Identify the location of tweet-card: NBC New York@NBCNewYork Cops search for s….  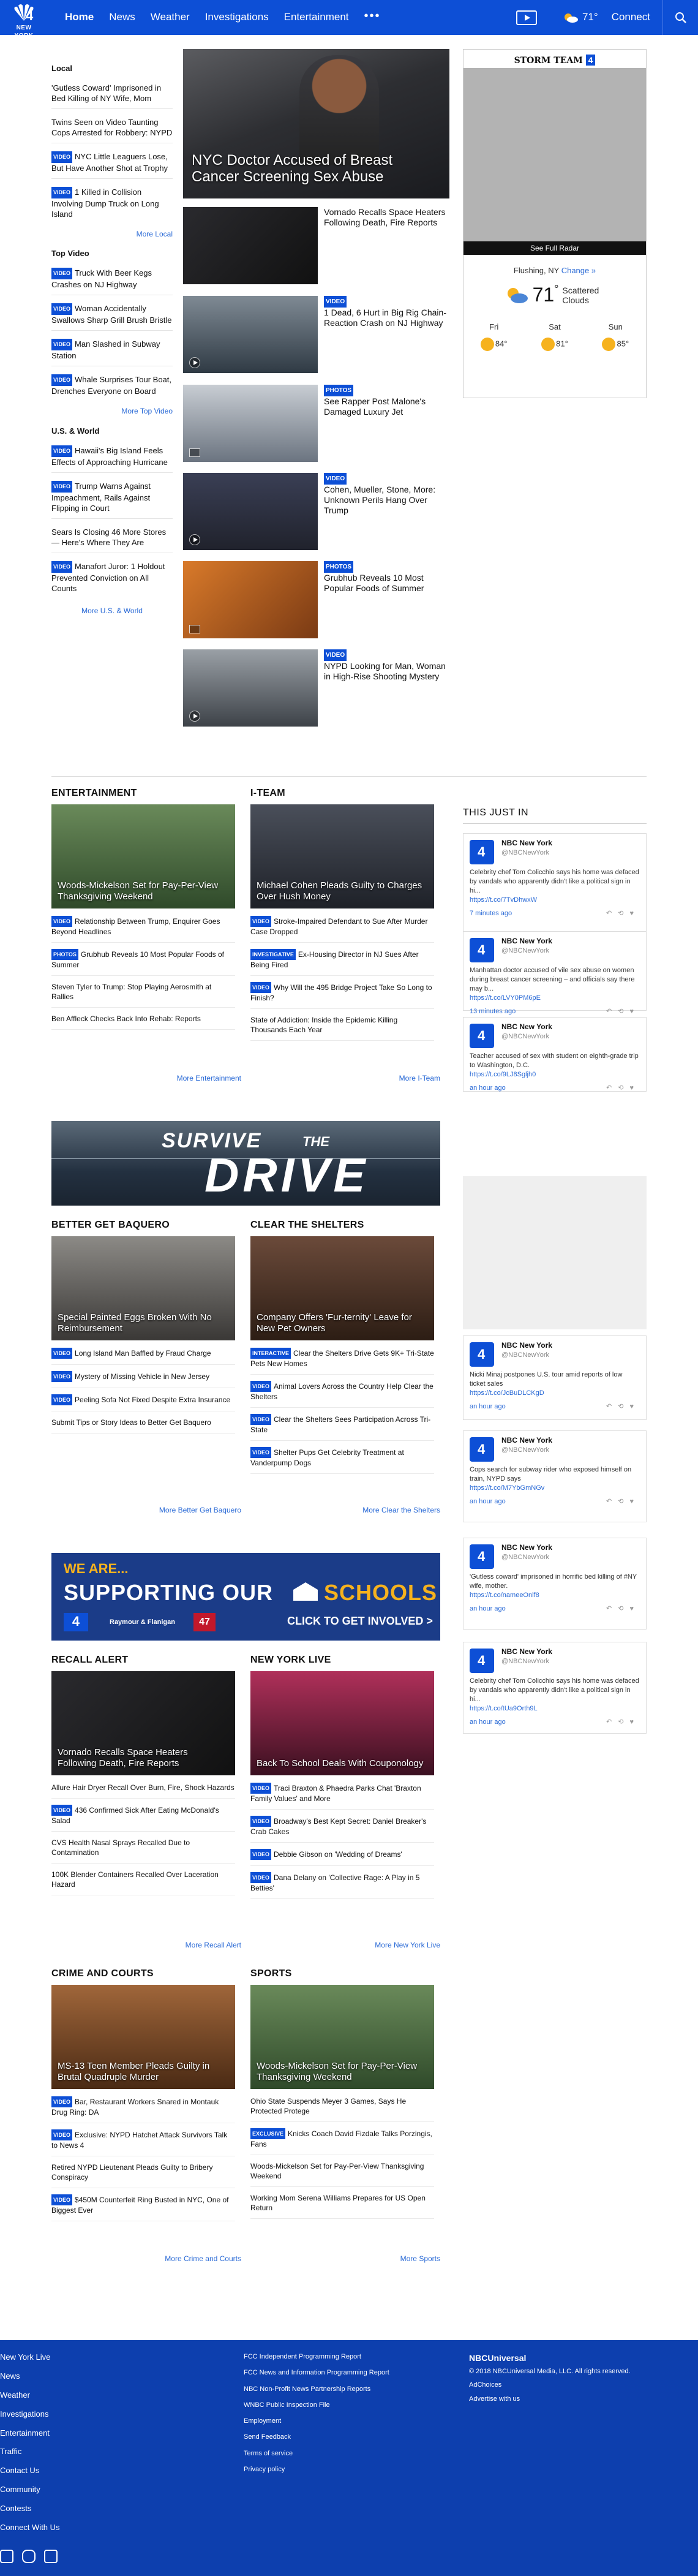
(555, 1476).